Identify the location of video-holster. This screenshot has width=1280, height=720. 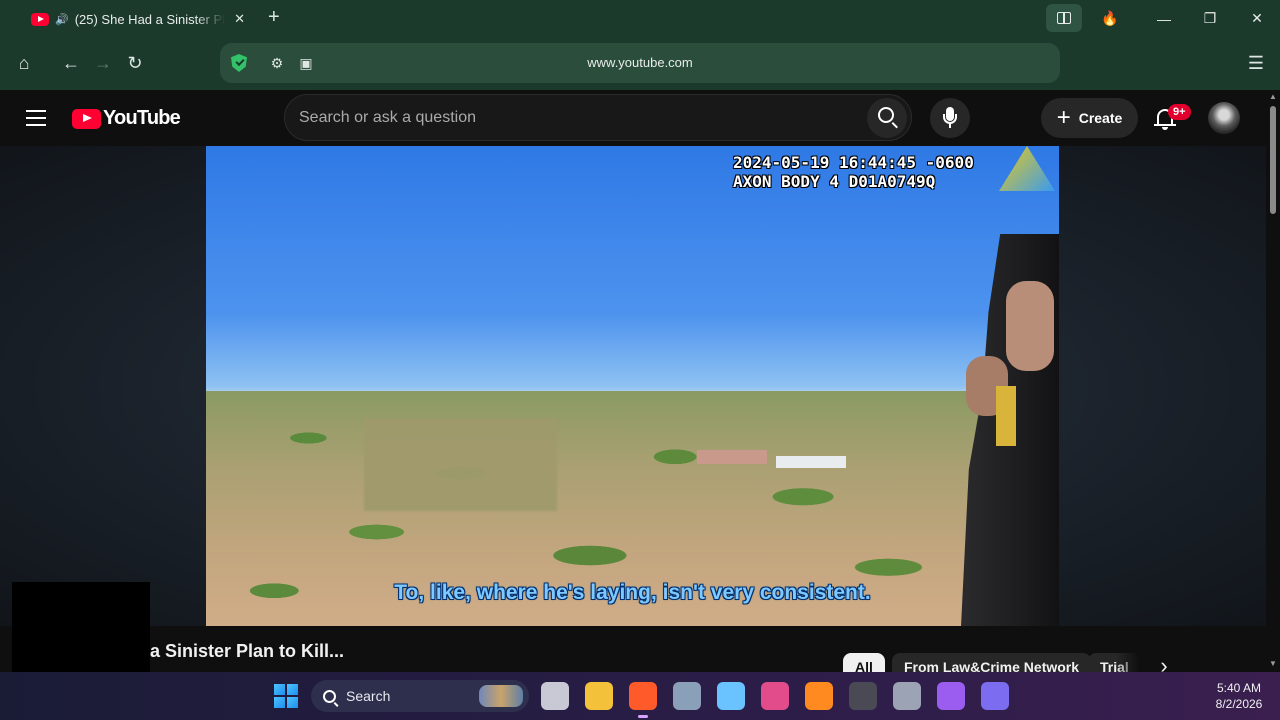
(1006, 416).